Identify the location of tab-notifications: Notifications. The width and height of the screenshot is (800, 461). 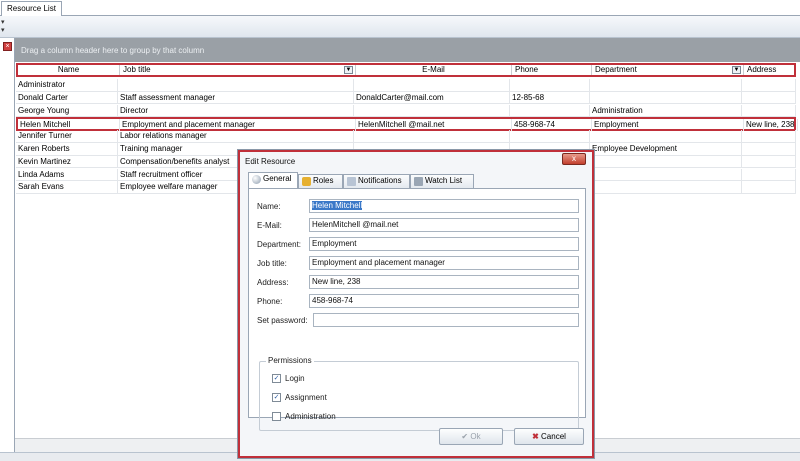
(376, 181).